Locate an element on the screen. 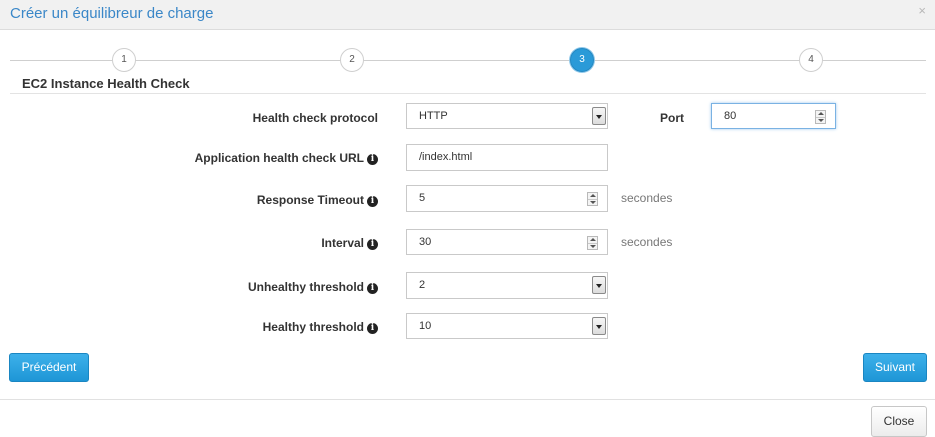 Image resolution: width=935 pixels, height=437 pixels. stepper-track is located at coordinates (468, 60).